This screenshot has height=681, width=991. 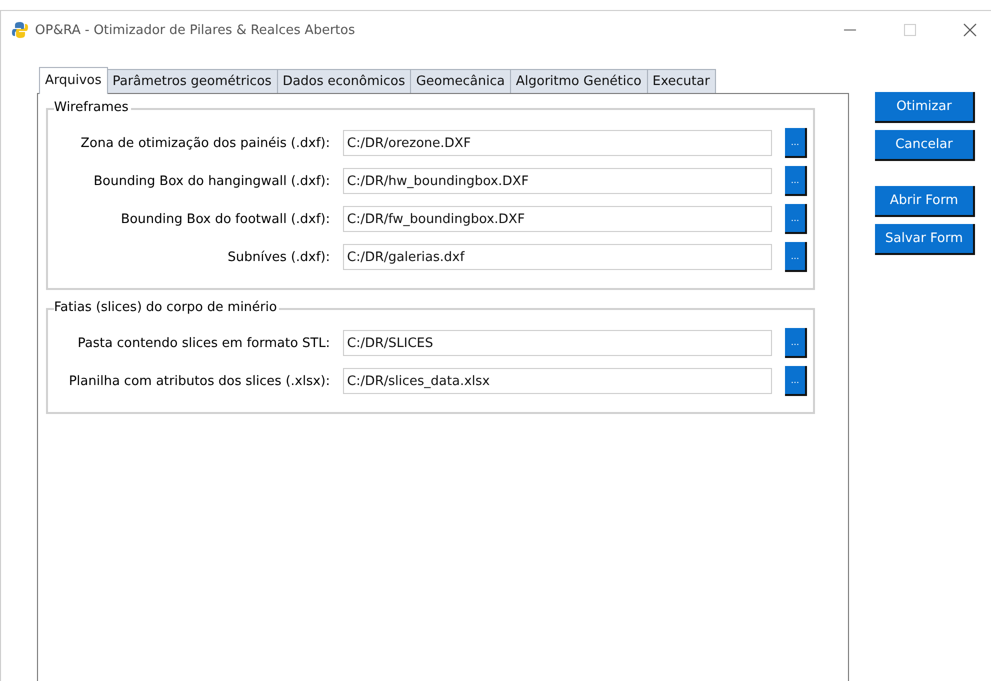 I want to click on field-label: Bounding Box do footwall (.dxf):, so click(x=225, y=219).